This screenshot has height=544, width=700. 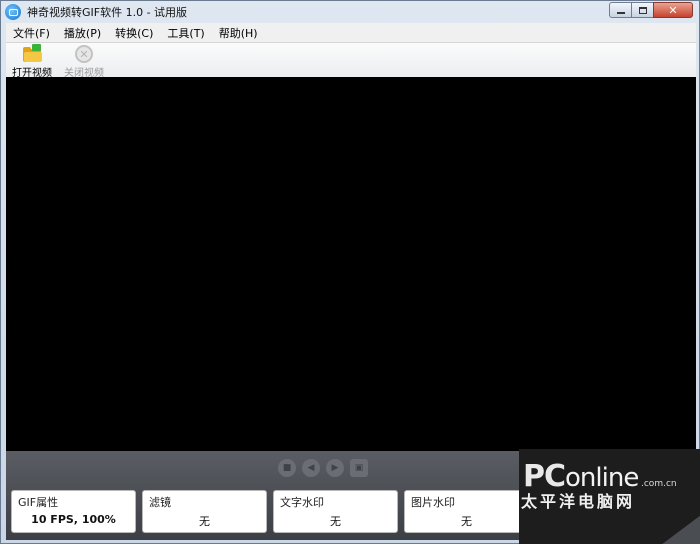 What do you see at coordinates (73, 519) in the screenshot?
I see `card-value: 10 FPS, 100%` at bounding box center [73, 519].